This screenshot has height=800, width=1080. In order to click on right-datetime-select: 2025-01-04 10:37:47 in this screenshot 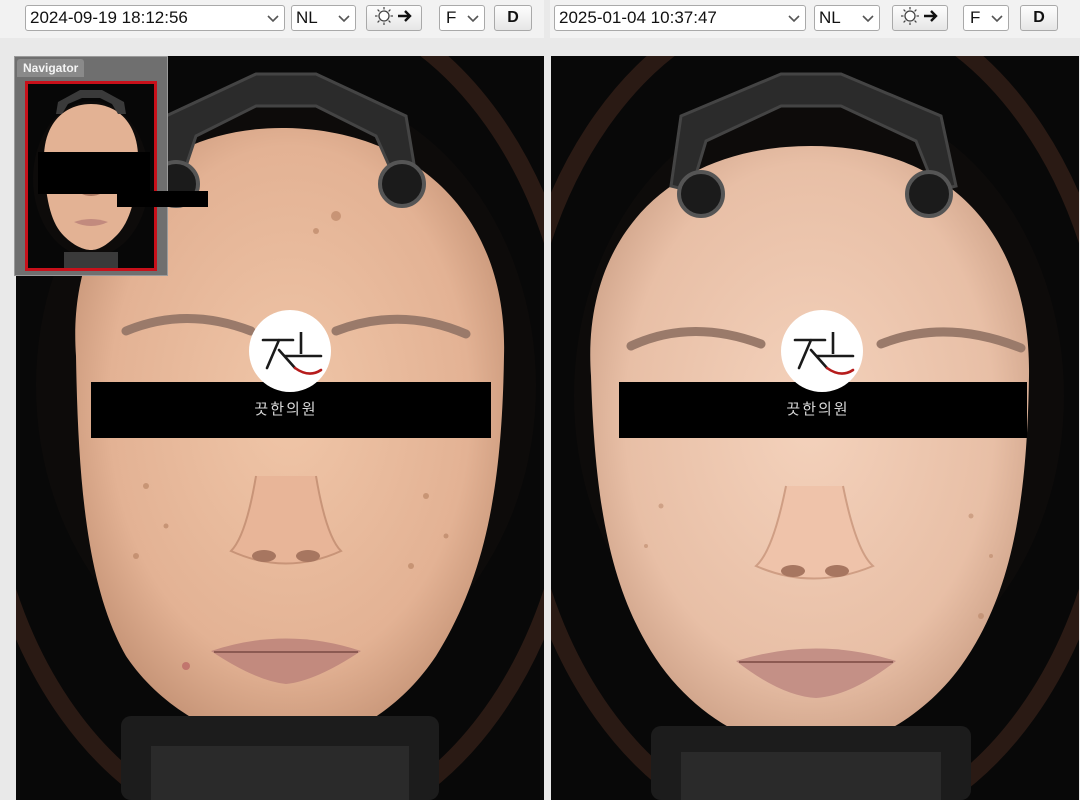, I will do `click(680, 18)`.